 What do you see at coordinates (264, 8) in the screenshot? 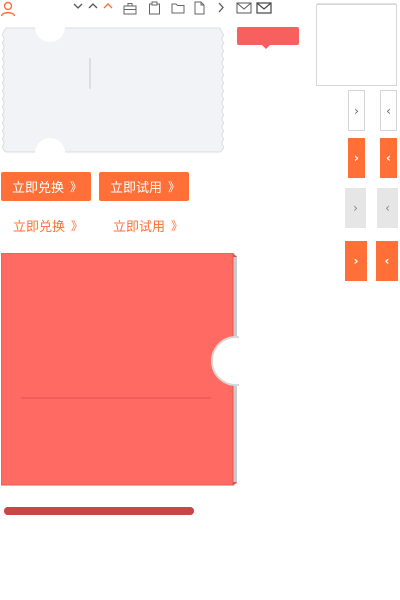
I see `mail-open-icon` at bounding box center [264, 8].